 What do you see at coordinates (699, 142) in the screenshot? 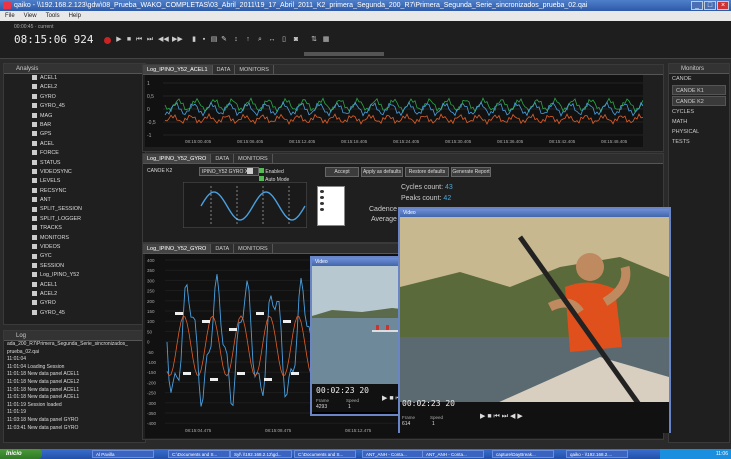
I see `monitor-item-tests: TESTS` at bounding box center [699, 142].